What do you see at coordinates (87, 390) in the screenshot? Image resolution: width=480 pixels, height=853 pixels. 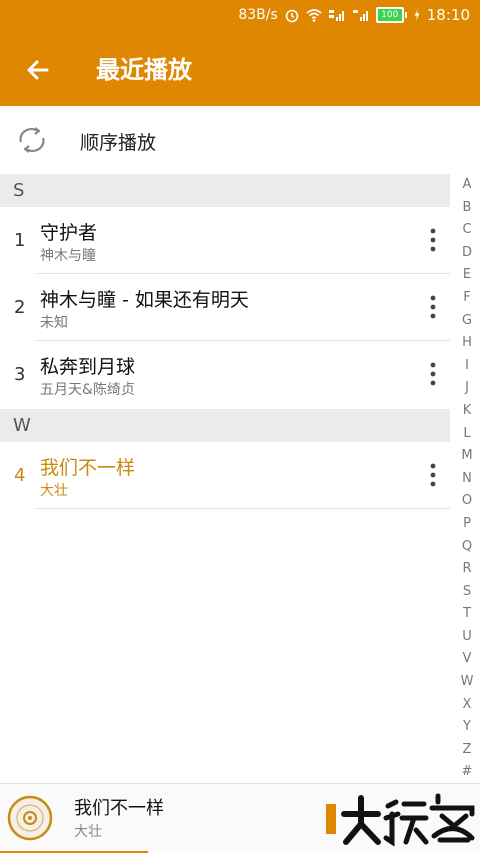 I see `song-artist: 五月天&陈绮贞` at bounding box center [87, 390].